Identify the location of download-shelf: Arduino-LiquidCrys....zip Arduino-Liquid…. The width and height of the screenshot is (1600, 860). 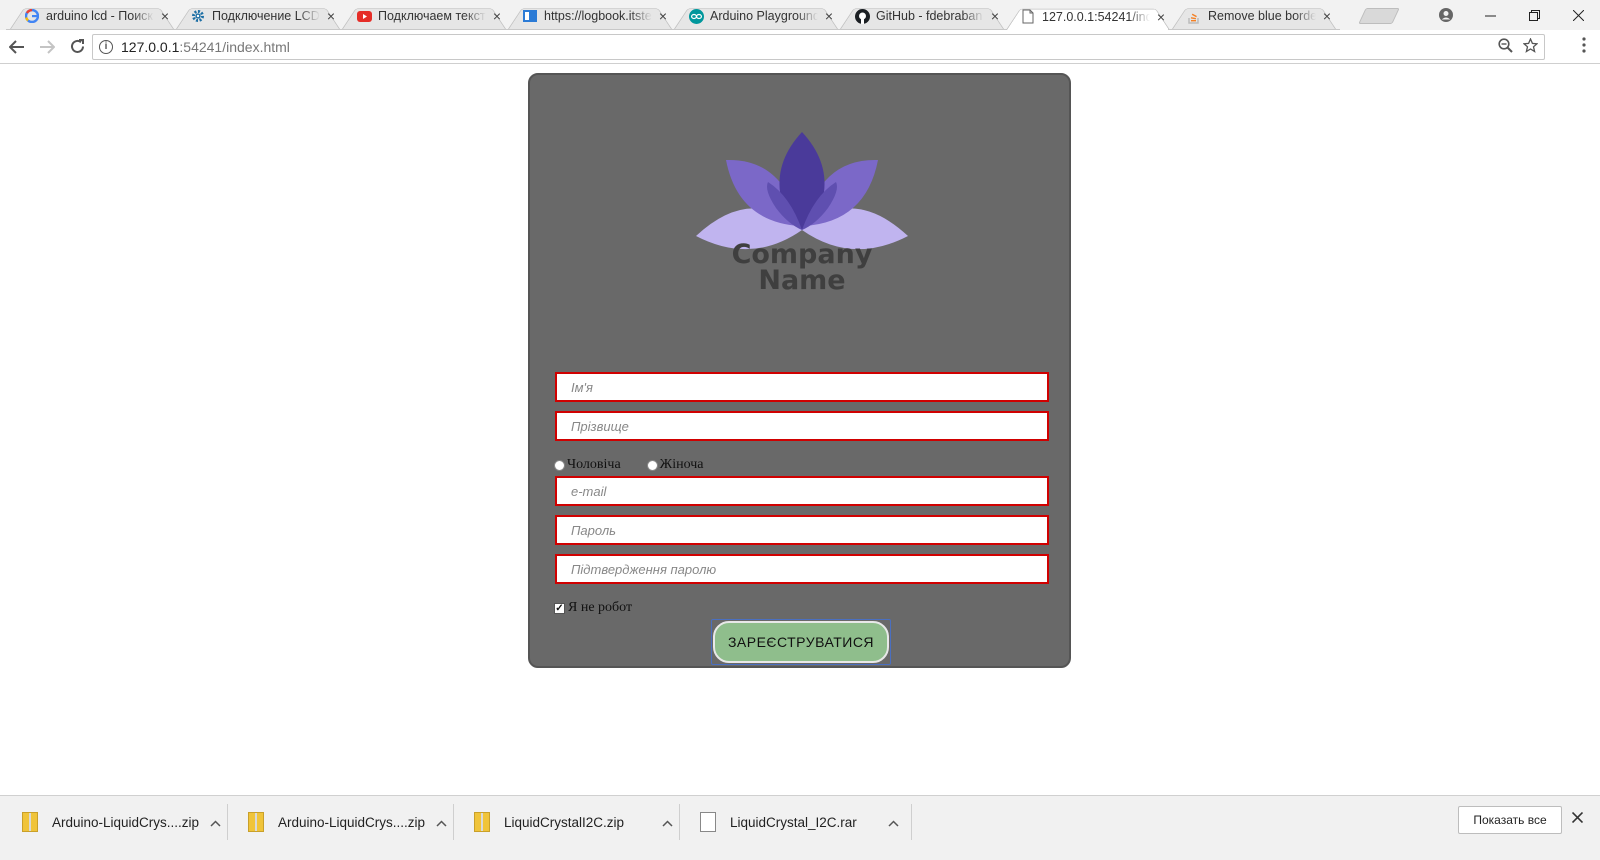
(800, 827).